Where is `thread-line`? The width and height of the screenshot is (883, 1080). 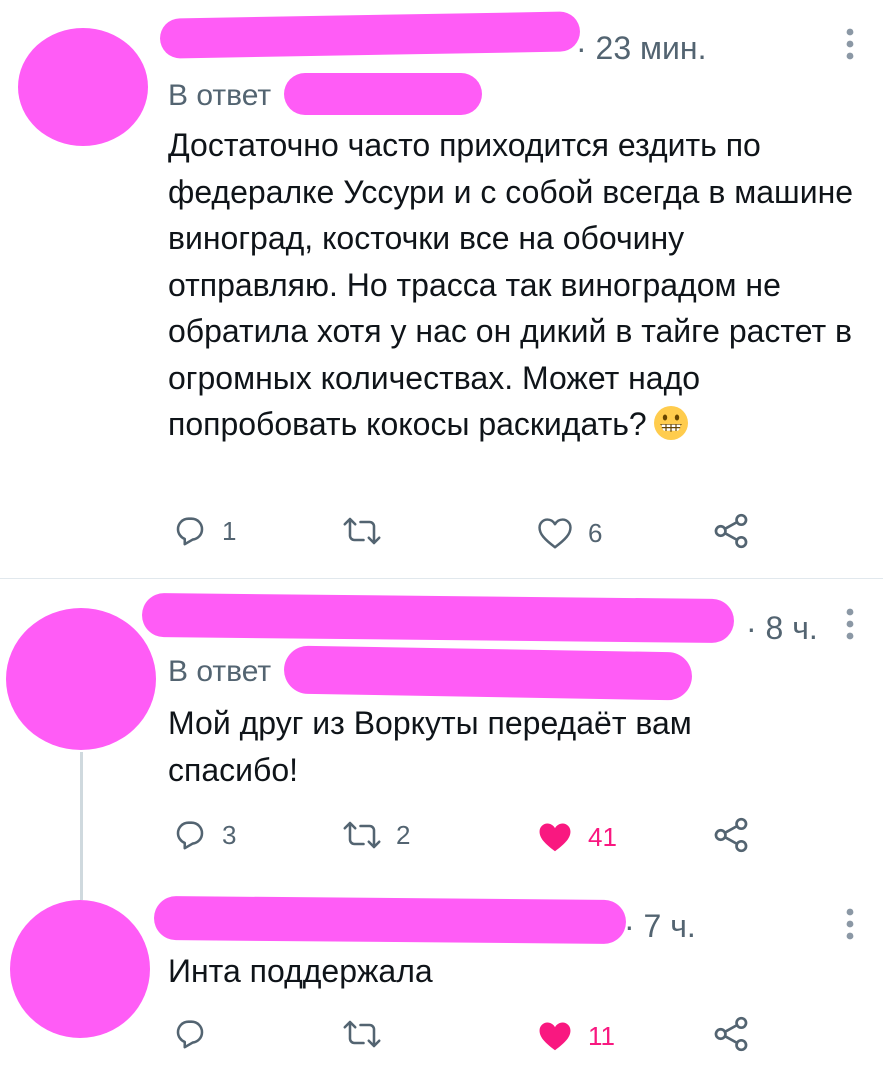
thread-line is located at coordinates (81, 826).